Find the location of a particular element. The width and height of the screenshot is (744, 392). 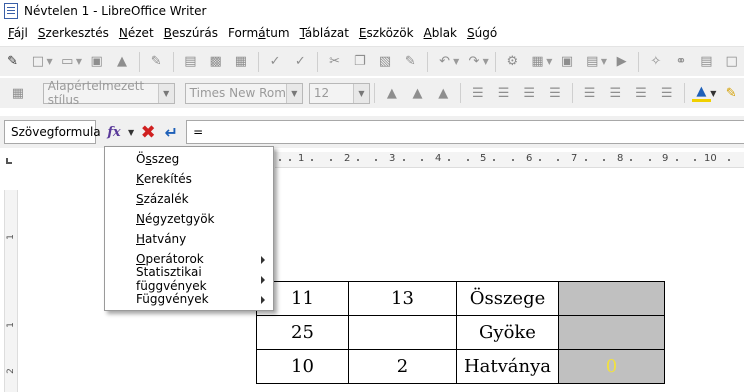

menu-item-round: Kerekítés is located at coordinates (189, 179).